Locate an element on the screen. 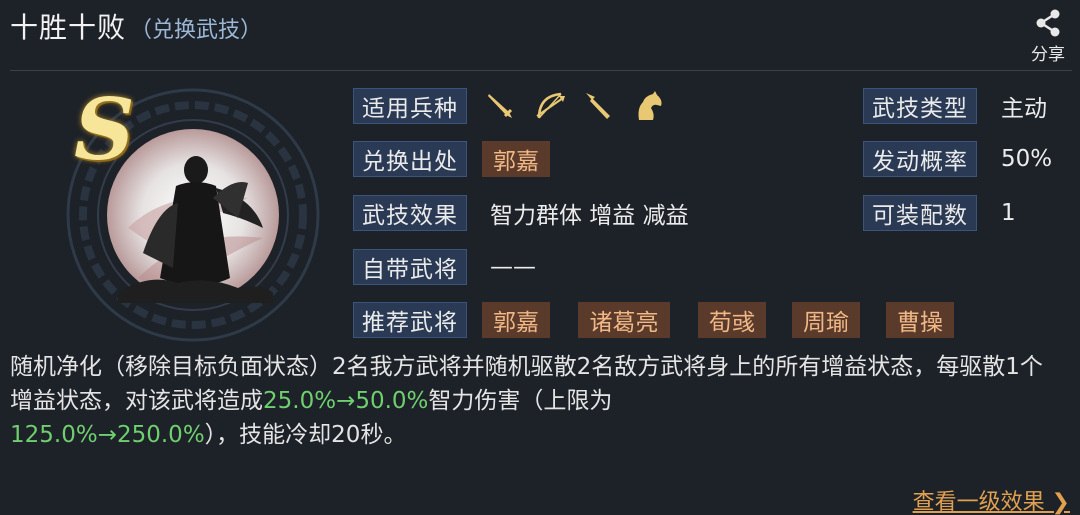  effect-value: 智力群体 增益 减益 is located at coordinates (589, 216).